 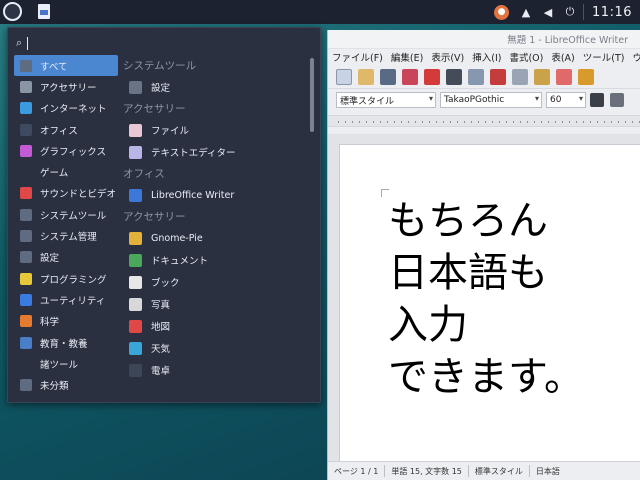 What do you see at coordinates (66, 129) in the screenshot?
I see `category-item: オフィス` at bounding box center [66, 129].